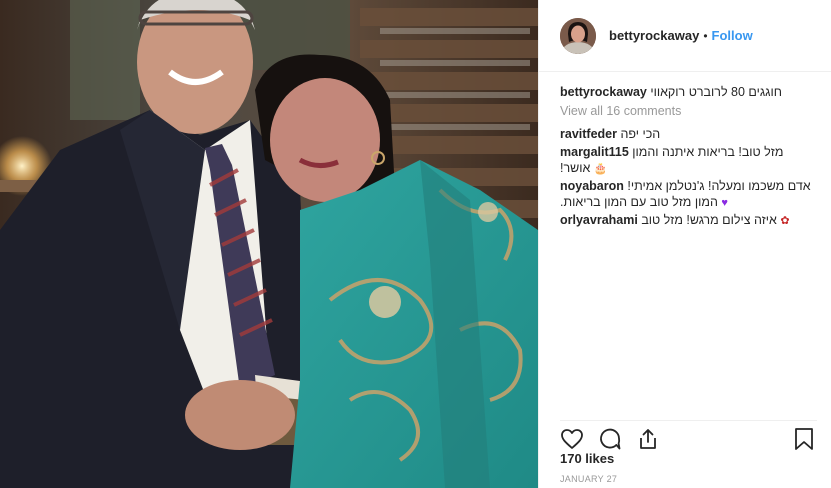 The image size is (831, 488). Describe the element at coordinates (688, 111) in the screenshot. I see `view-all-comments-link: View all 16 comments` at that location.